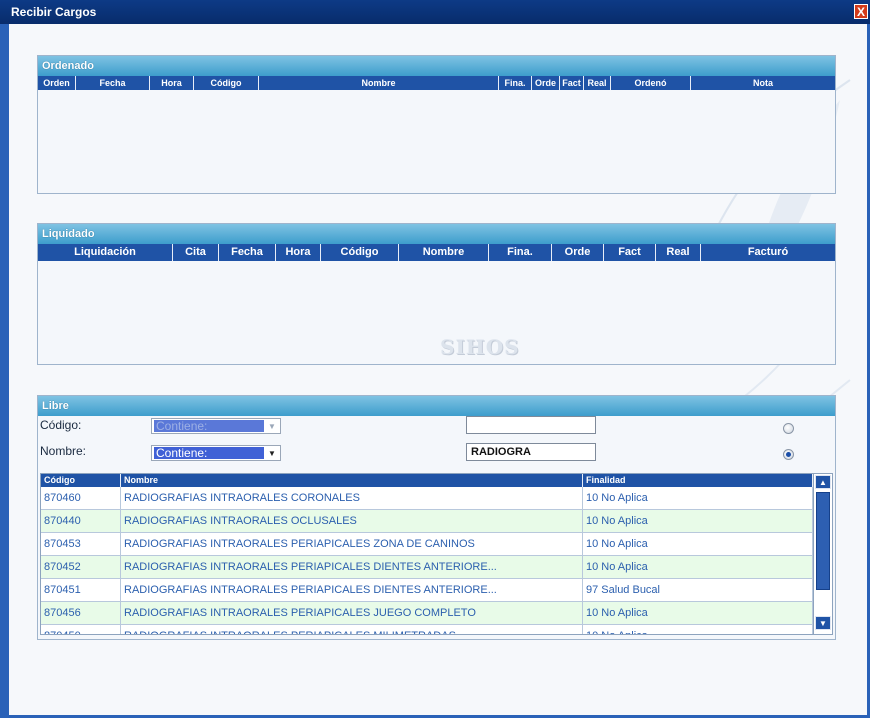  Describe the element at coordinates (81, 629) in the screenshot. I see `cell-codigo: 870450` at that location.